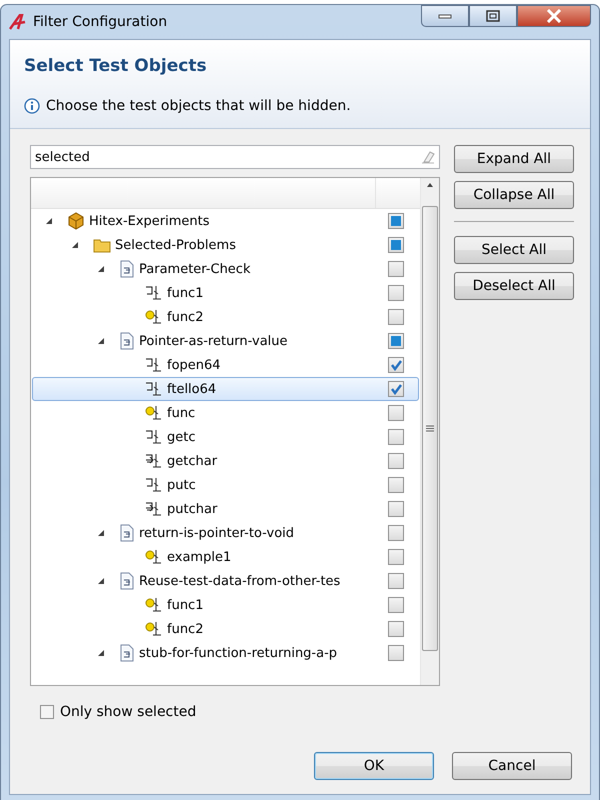 The image size is (600, 800). What do you see at coordinates (512, 766) in the screenshot?
I see `dialog-button: Cancel` at bounding box center [512, 766].